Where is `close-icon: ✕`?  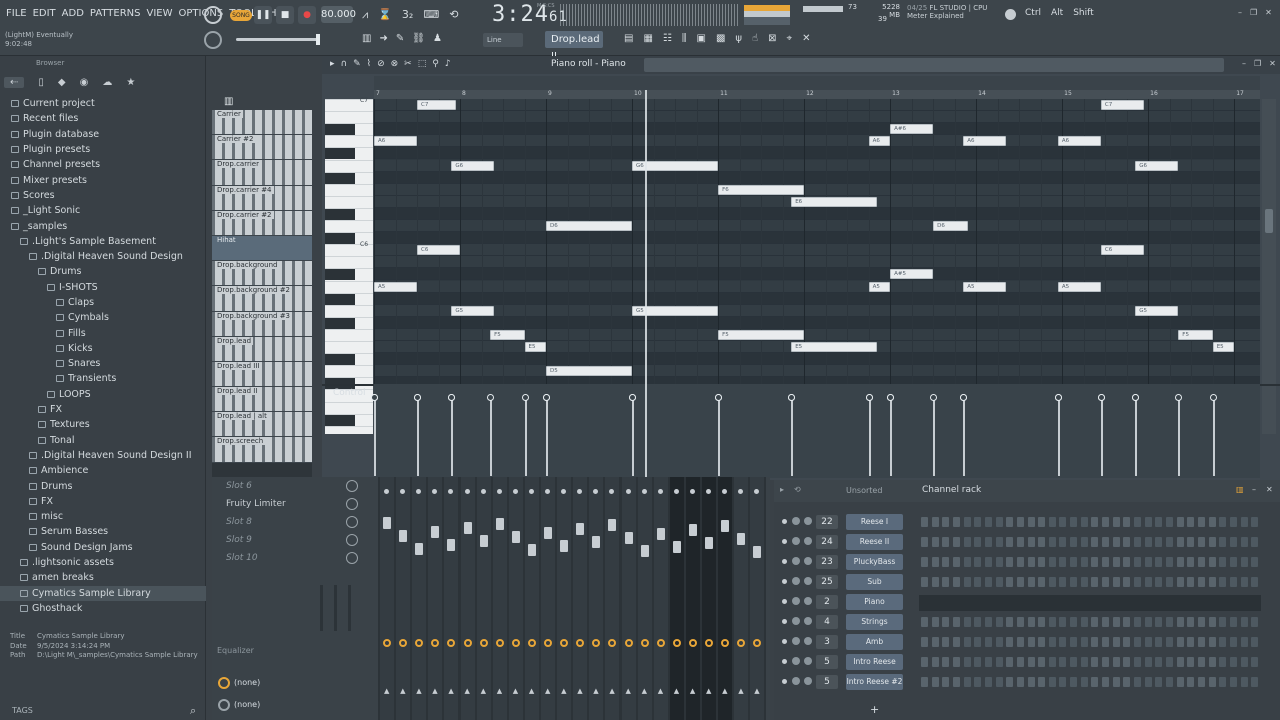 close-icon: ✕ is located at coordinates (1268, 12).